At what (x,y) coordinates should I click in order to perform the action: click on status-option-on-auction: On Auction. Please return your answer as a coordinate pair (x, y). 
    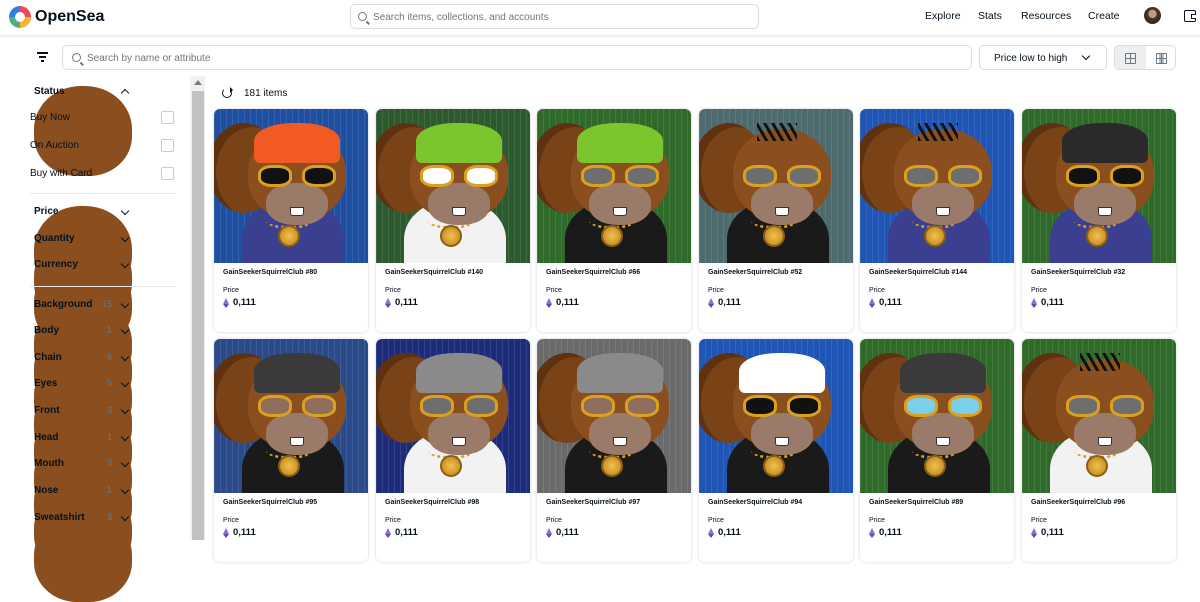
    Looking at the image, I should click on (102, 146).